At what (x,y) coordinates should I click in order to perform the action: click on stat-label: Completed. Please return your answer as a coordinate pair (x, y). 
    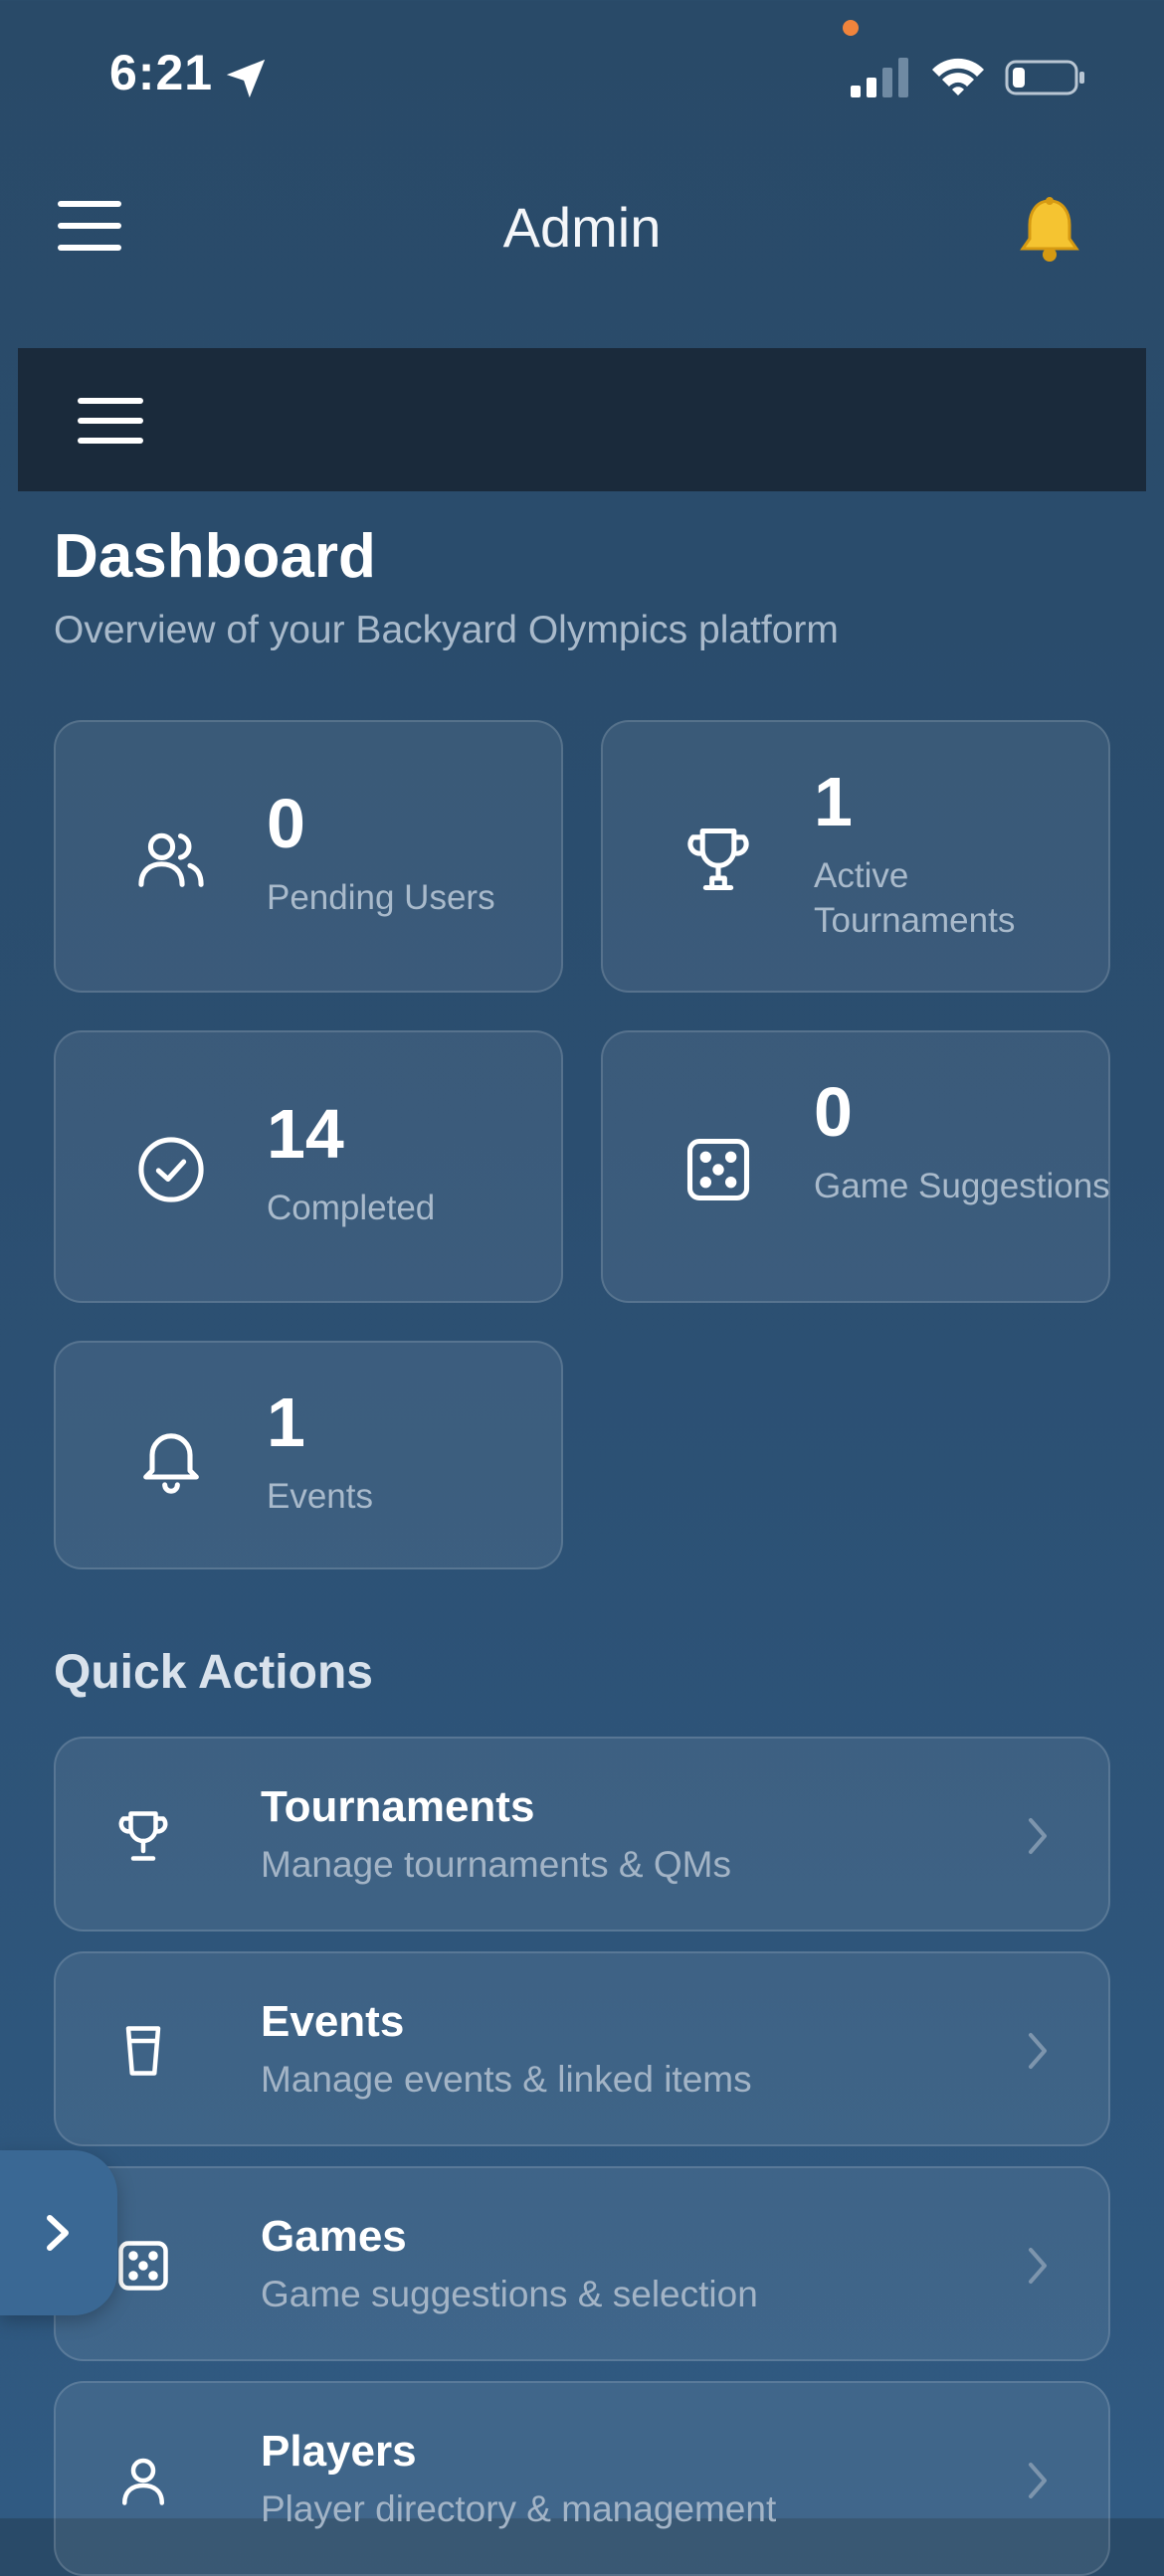
    Looking at the image, I should click on (351, 1208).